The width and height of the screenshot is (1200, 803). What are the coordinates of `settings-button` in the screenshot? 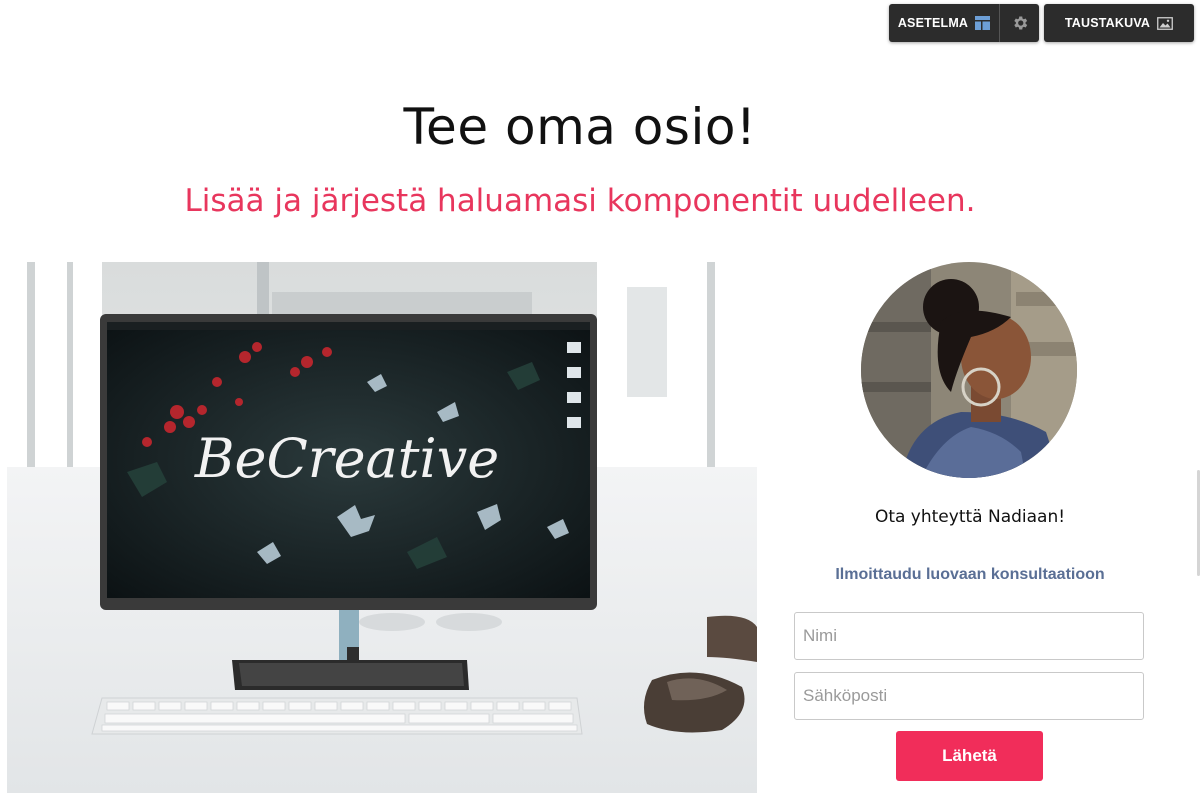 It's located at (1019, 23).